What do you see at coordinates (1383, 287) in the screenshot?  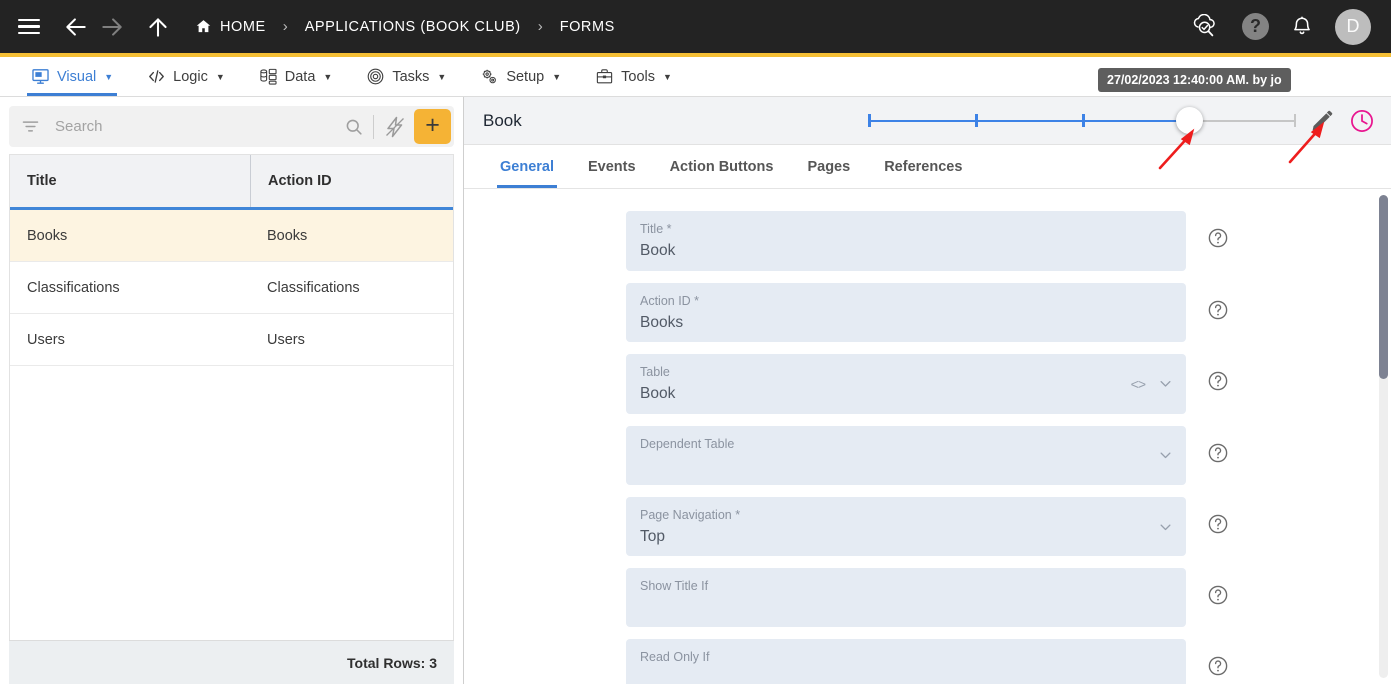 I see `scrollbar-thumb` at bounding box center [1383, 287].